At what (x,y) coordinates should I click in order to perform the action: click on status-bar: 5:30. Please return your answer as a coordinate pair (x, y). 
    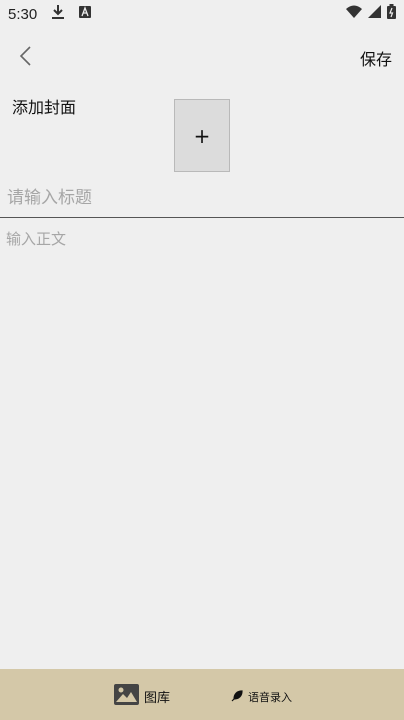
    Looking at the image, I should click on (202, 14).